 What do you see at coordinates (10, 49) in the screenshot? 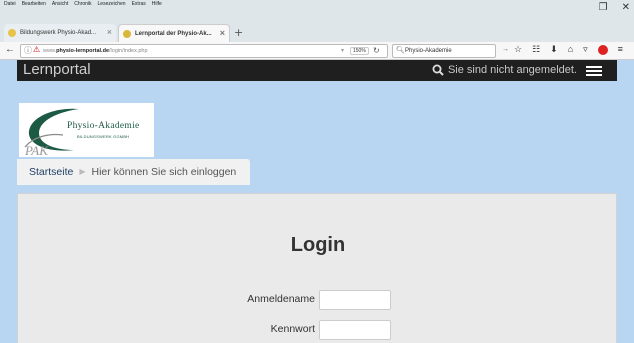
I see `back-arrow-icon: ←` at bounding box center [10, 49].